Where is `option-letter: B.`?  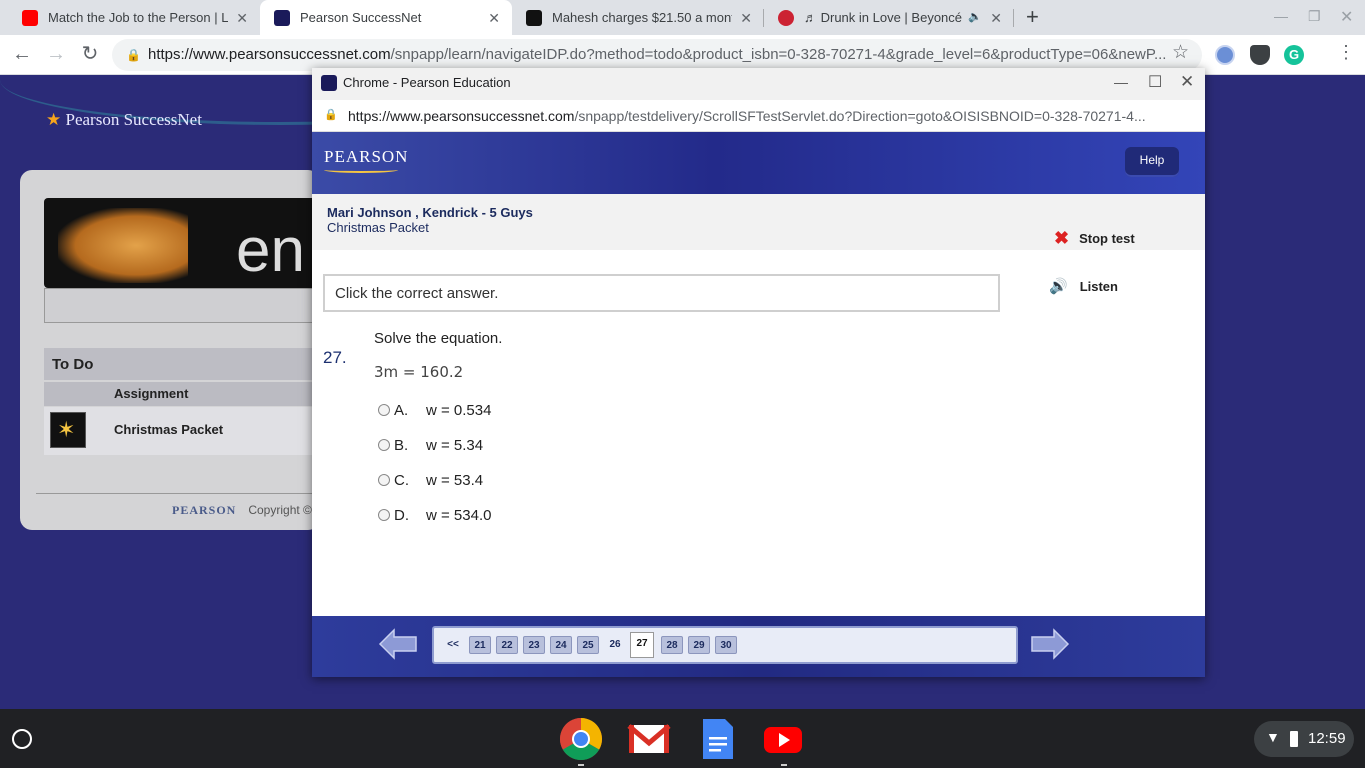
option-letter: B. is located at coordinates (401, 445).